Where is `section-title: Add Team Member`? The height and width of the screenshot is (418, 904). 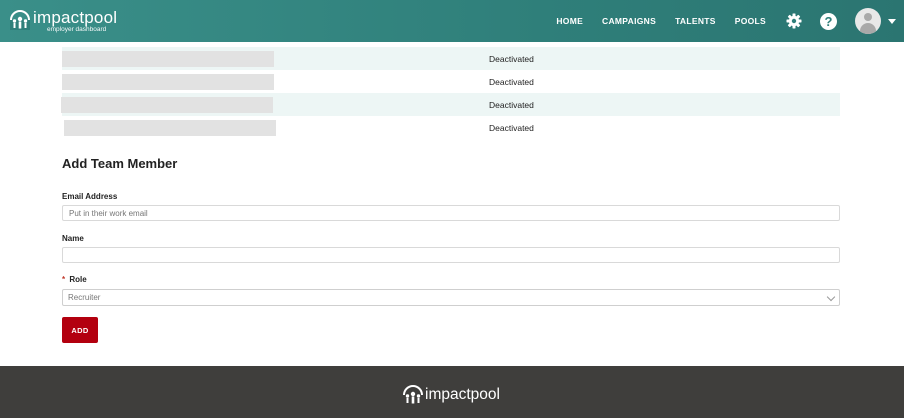 section-title: Add Team Member is located at coordinates (120, 163).